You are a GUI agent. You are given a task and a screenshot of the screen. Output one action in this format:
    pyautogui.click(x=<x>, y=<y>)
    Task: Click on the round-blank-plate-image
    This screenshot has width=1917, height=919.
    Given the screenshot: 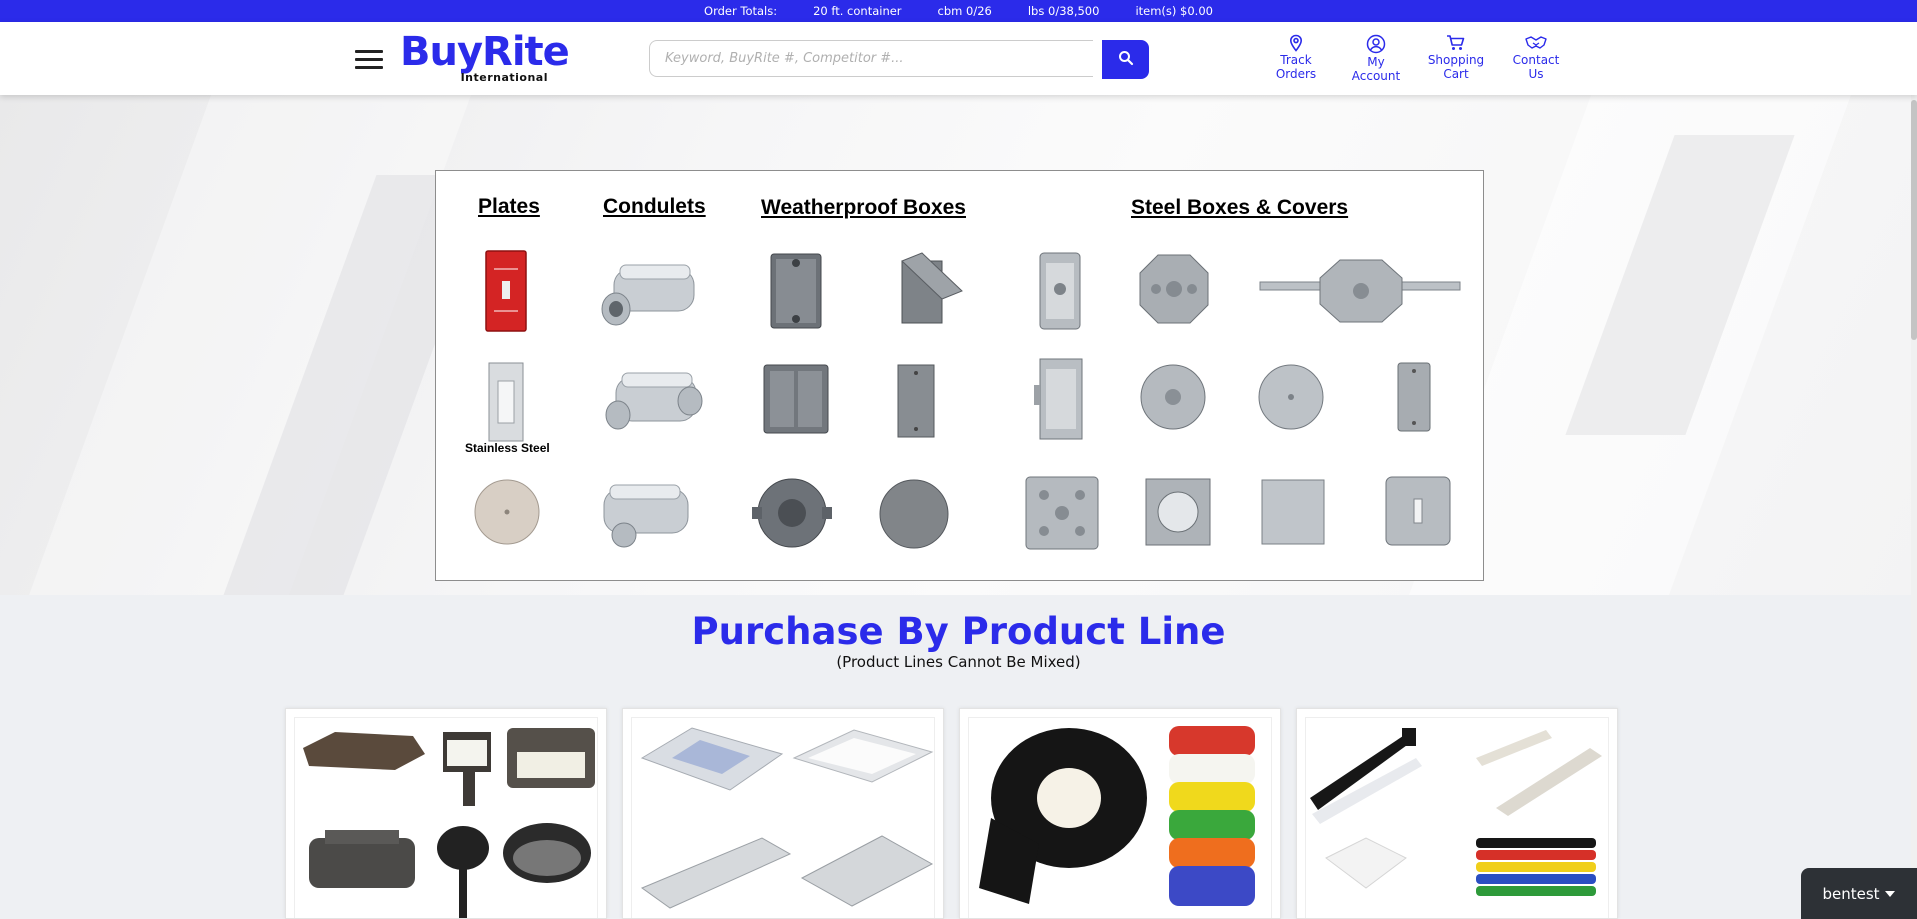 What is the action you would take?
    pyautogui.click(x=507, y=512)
    